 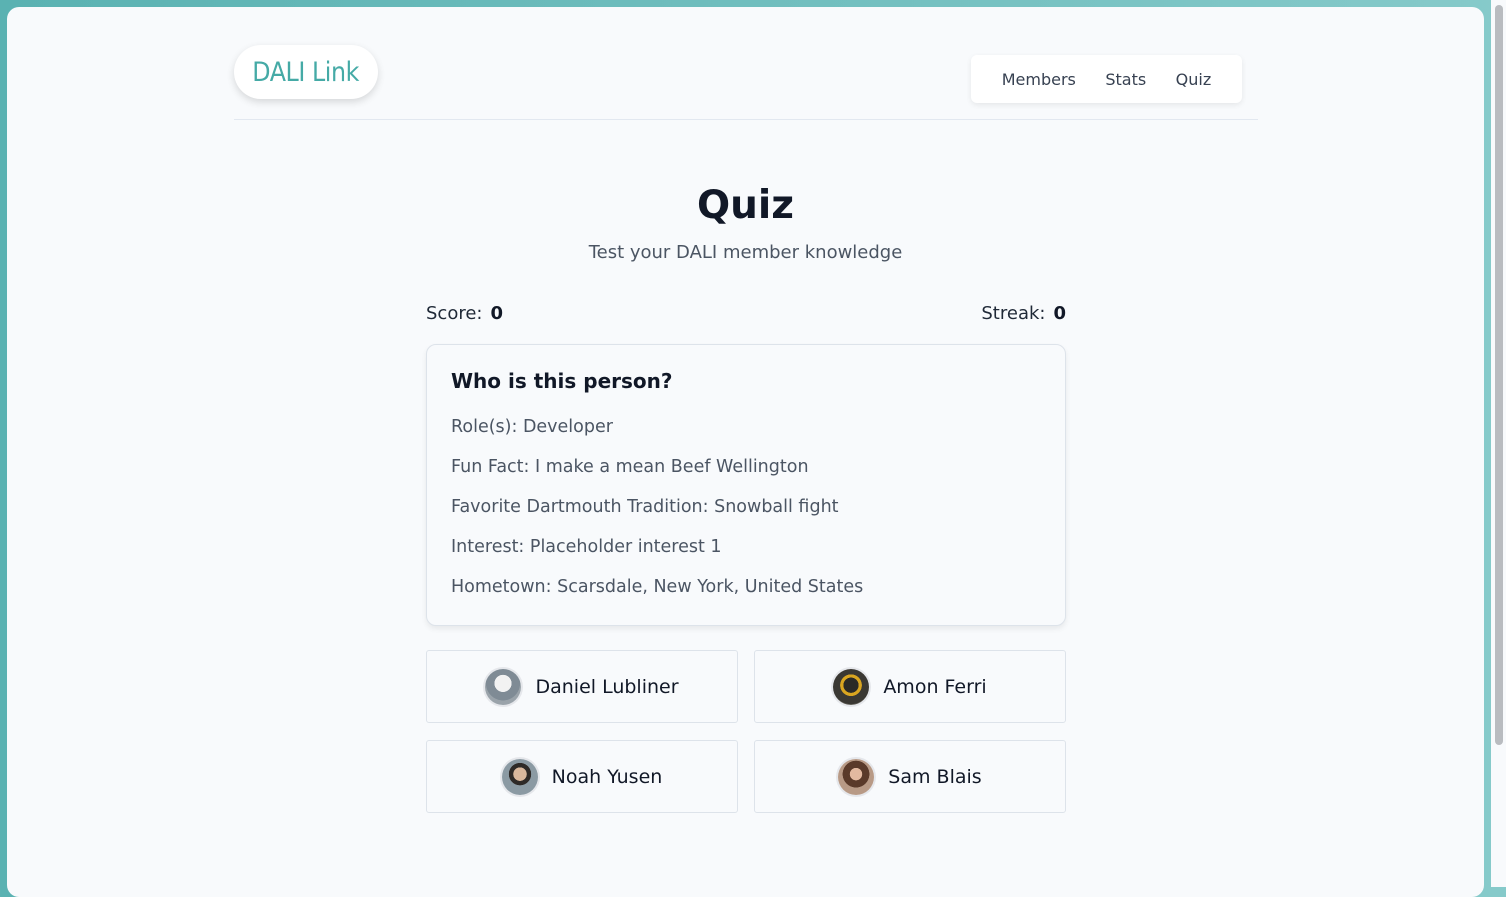 What do you see at coordinates (935, 686) in the screenshot?
I see `choice-name: Amon Ferri` at bounding box center [935, 686].